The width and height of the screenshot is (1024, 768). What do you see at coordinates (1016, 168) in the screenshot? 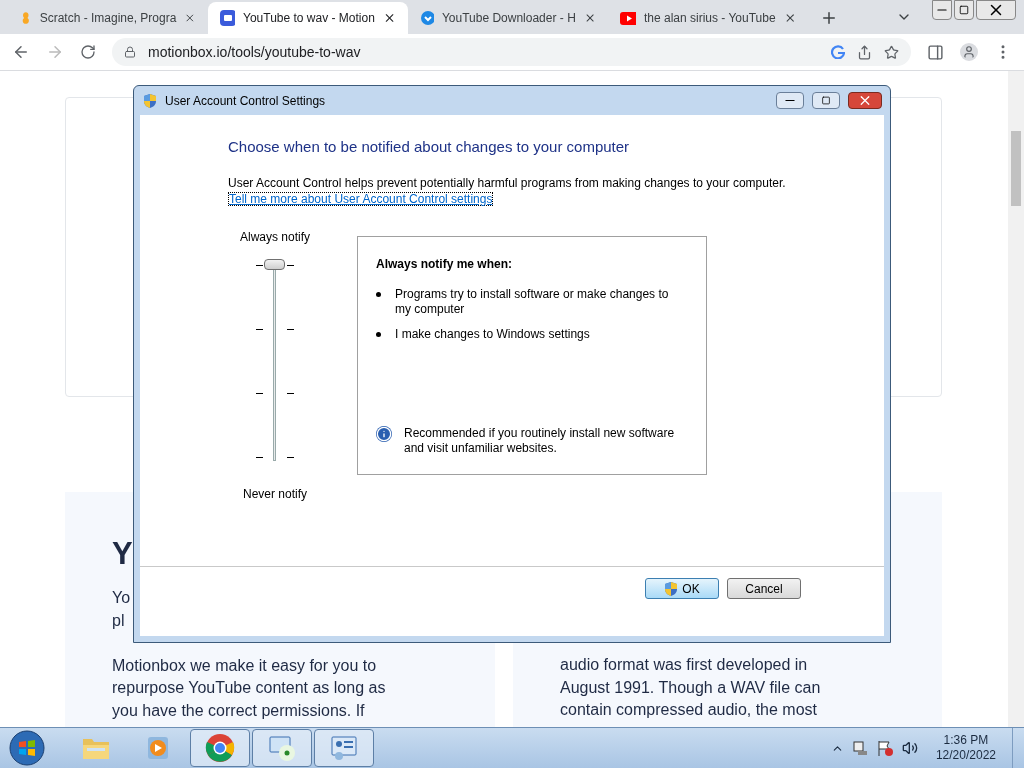
I see `scrollbar-thumb` at bounding box center [1016, 168].